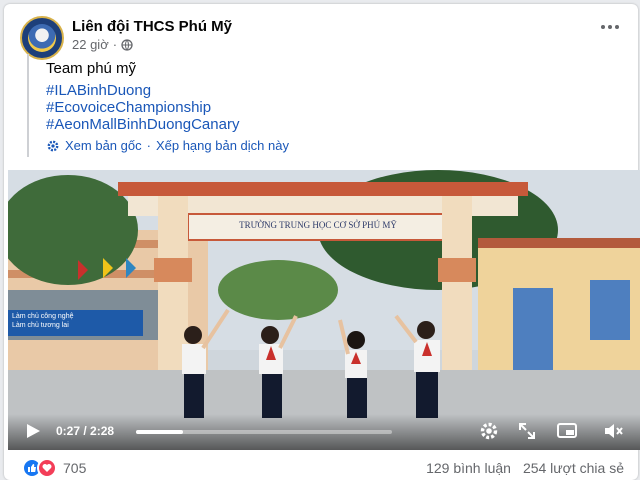 The width and height of the screenshot is (640, 480). Describe the element at coordinates (90, 44) in the screenshot. I see `post-timestamp: 22 giờ` at that location.